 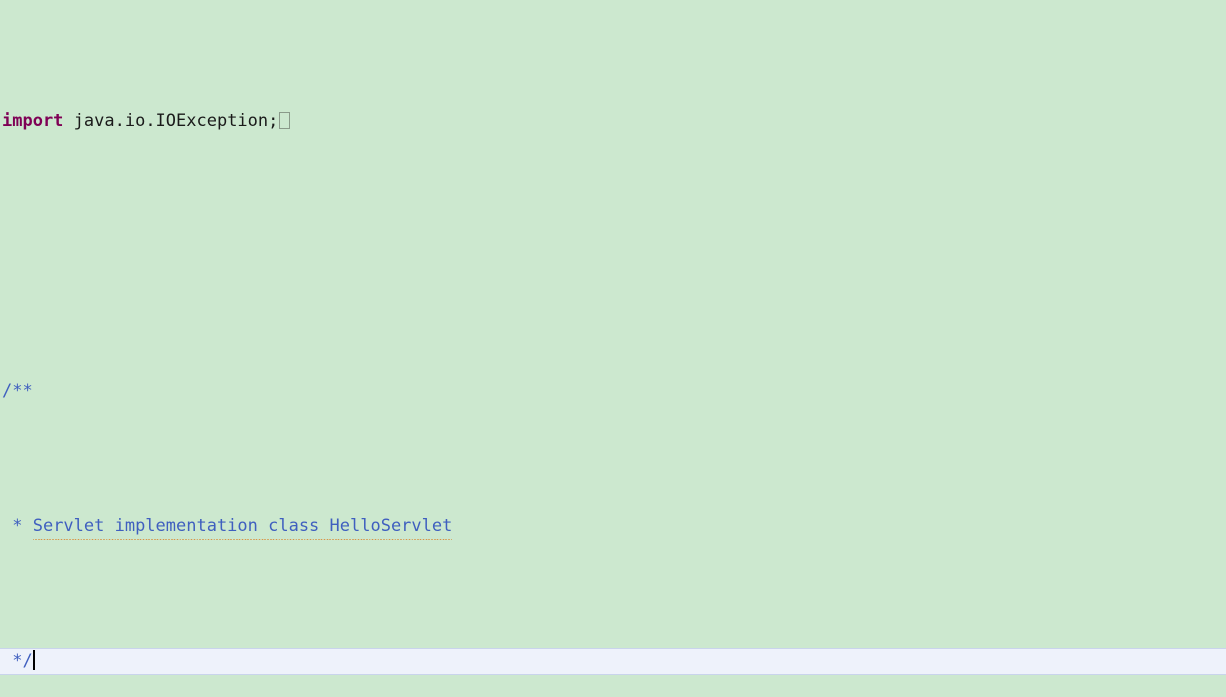 I want to click on import-path: java.io.IOException;, so click(x=176, y=121).